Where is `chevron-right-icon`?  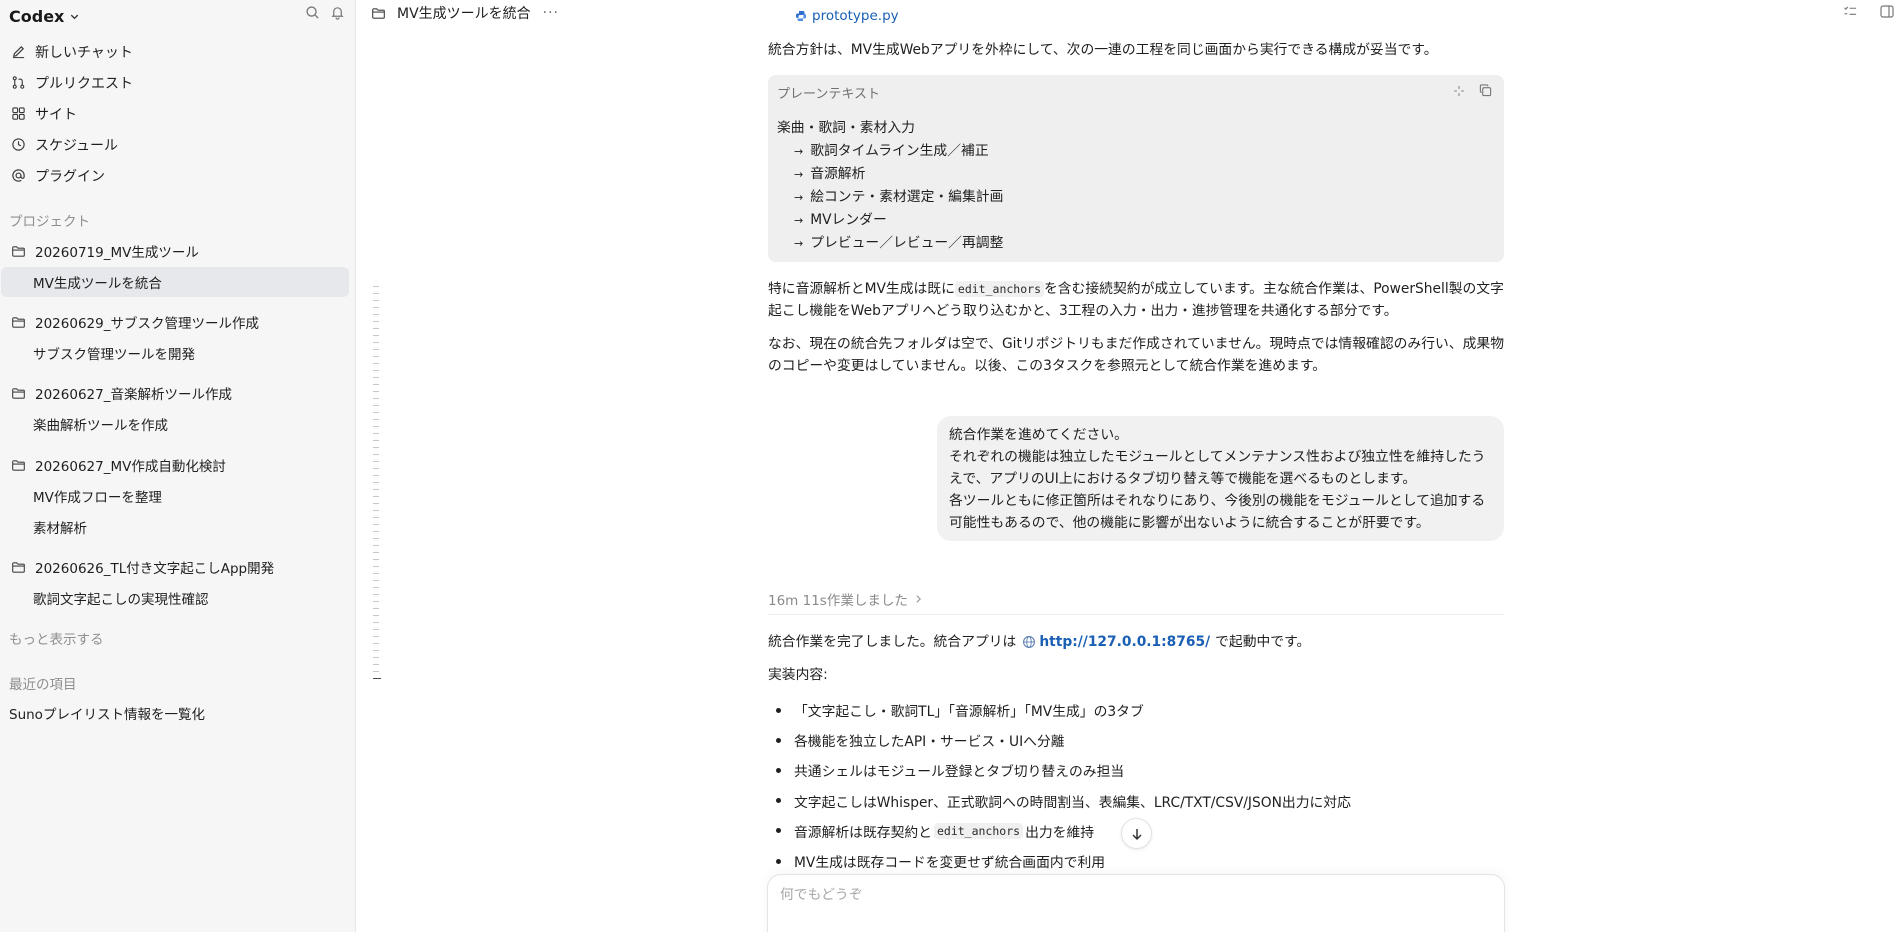
chevron-right-icon is located at coordinates (918, 599).